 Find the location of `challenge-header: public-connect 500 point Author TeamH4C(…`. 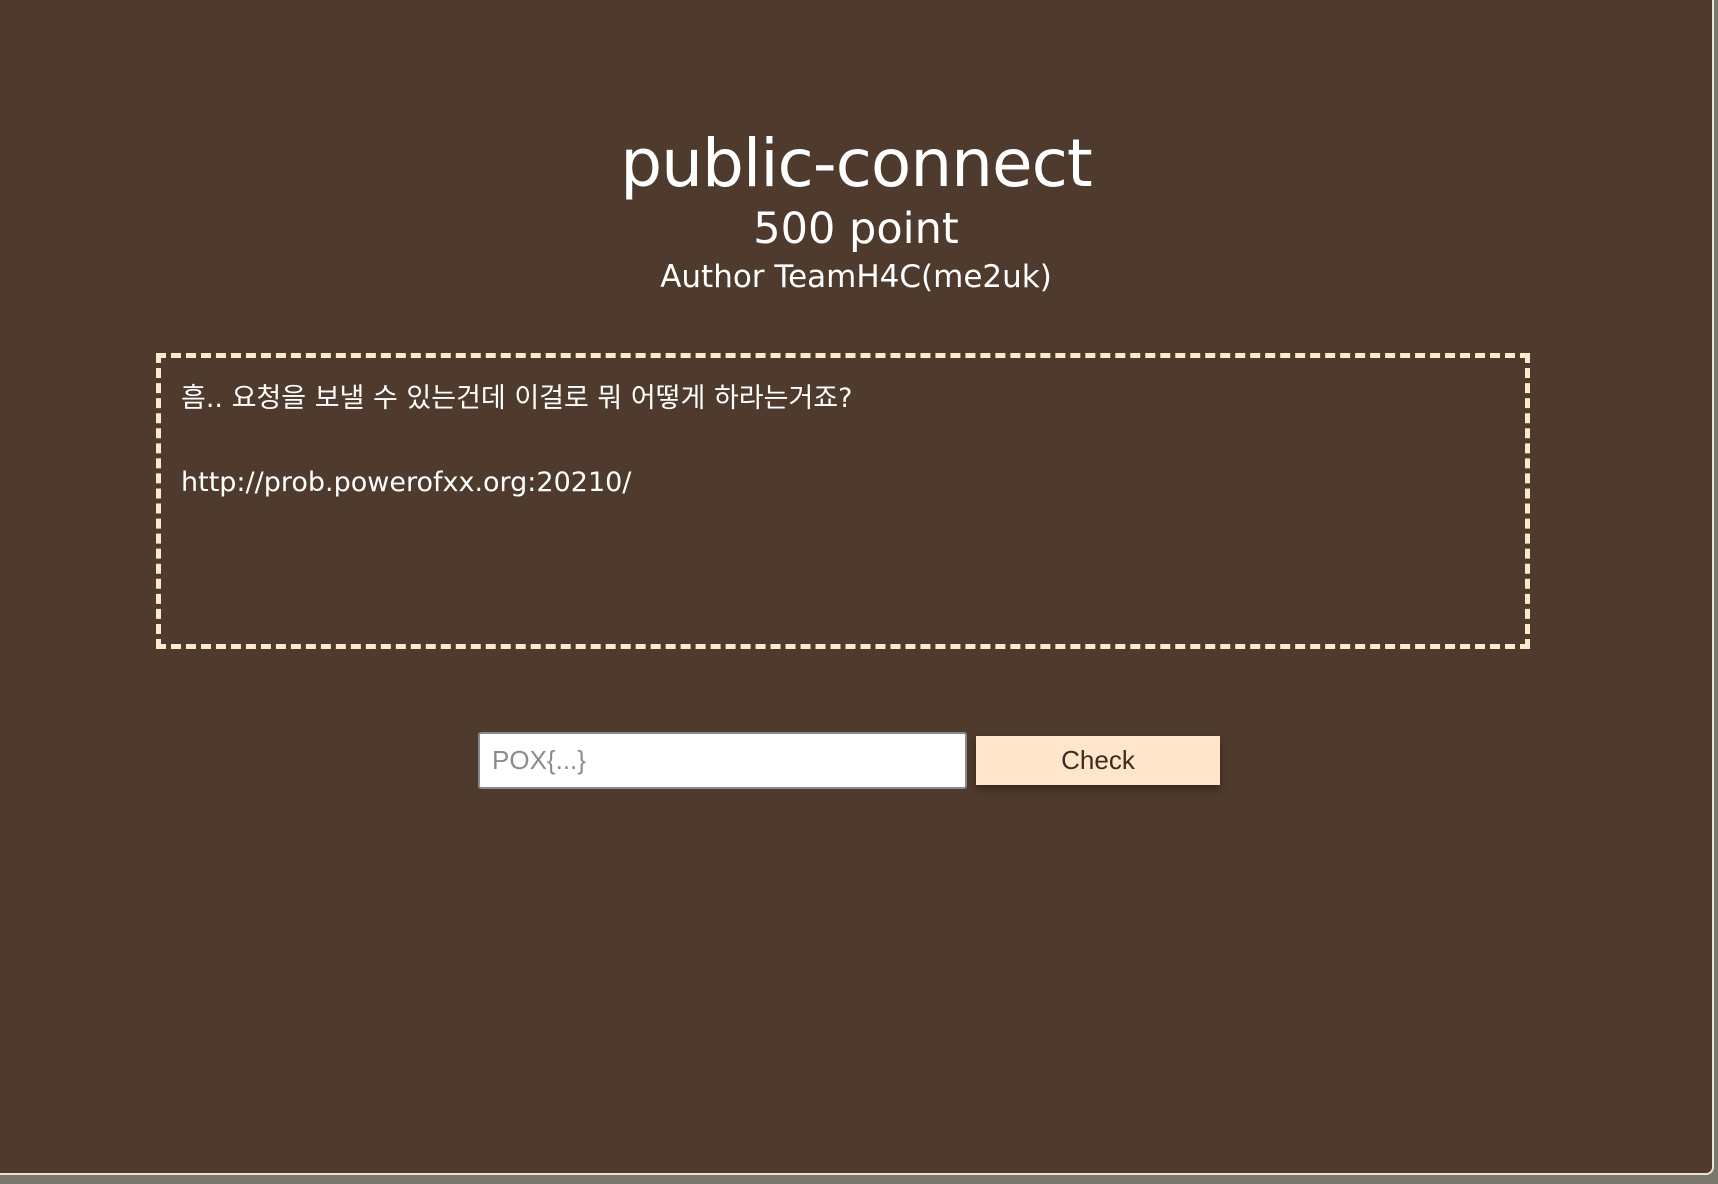

challenge-header: public-connect 500 point Author TeamH4C(… is located at coordinates (856, 211).